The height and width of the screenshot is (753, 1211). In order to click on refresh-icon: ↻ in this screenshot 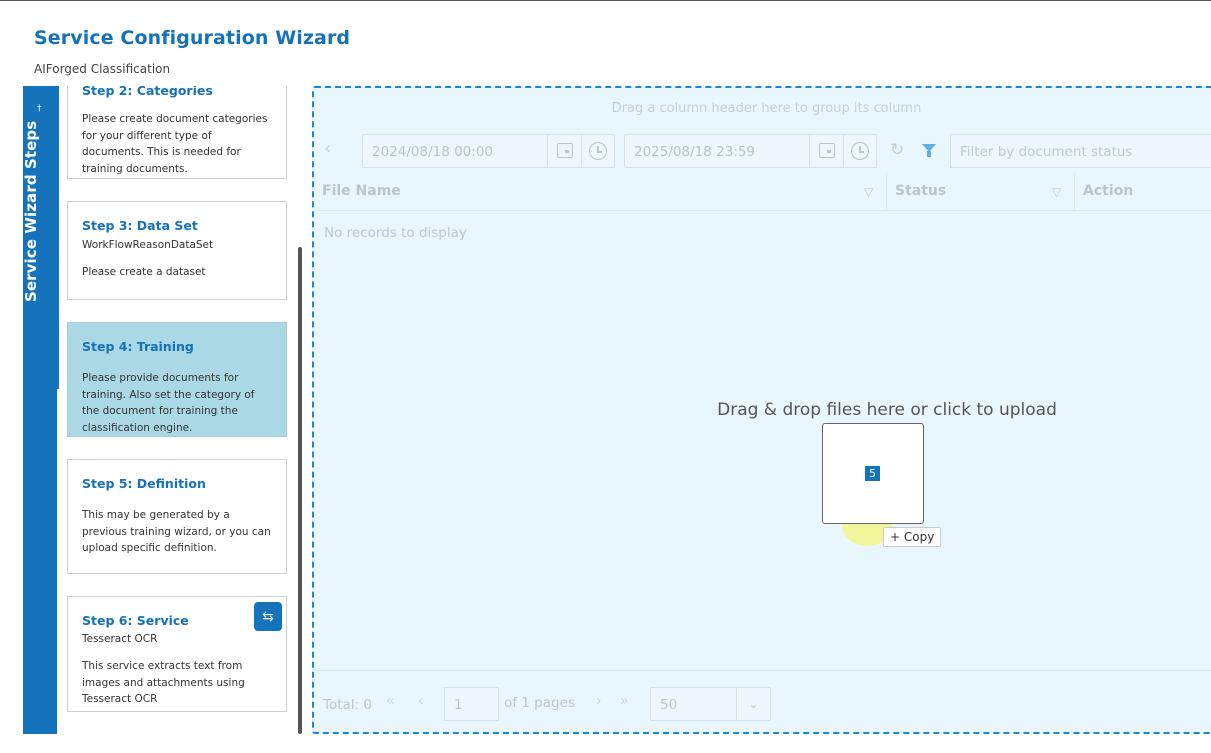, I will do `click(897, 150)`.